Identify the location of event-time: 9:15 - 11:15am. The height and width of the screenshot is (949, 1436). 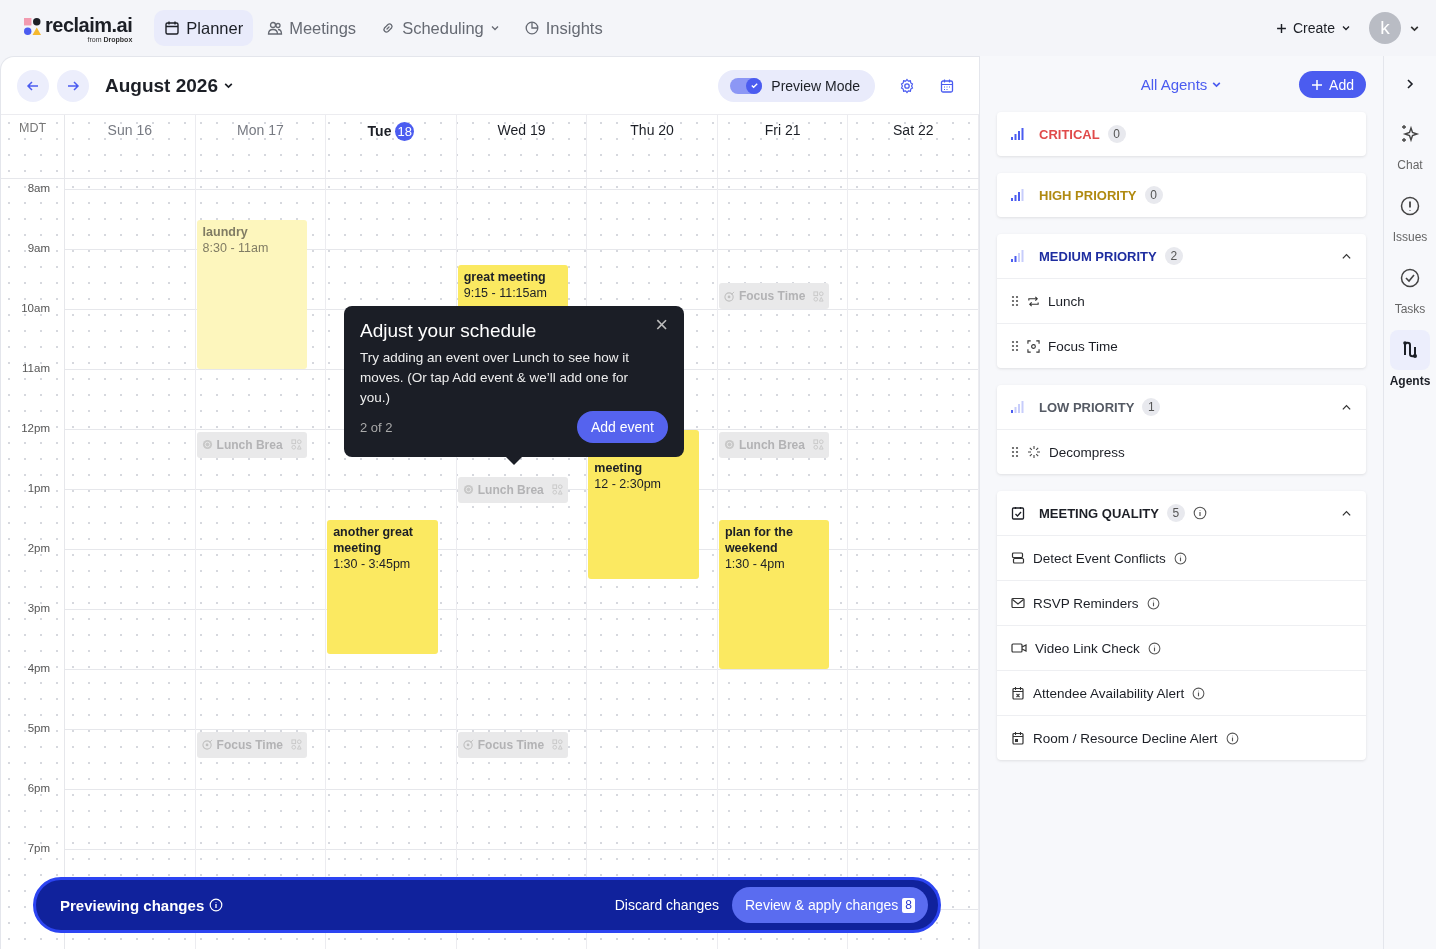
(505, 293).